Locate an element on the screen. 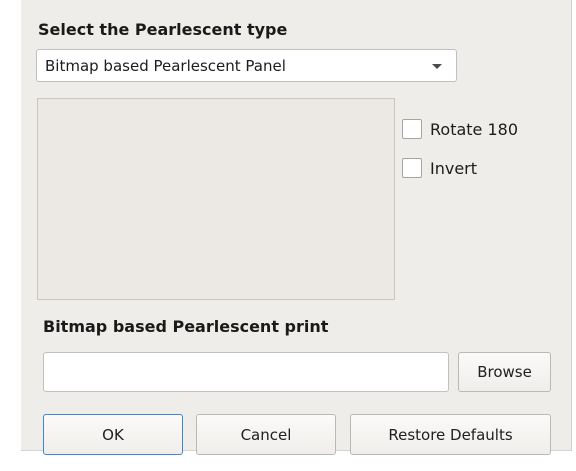  pearlescent-type-select: Bitmap based Pearlescent Panel is located at coordinates (246, 65).